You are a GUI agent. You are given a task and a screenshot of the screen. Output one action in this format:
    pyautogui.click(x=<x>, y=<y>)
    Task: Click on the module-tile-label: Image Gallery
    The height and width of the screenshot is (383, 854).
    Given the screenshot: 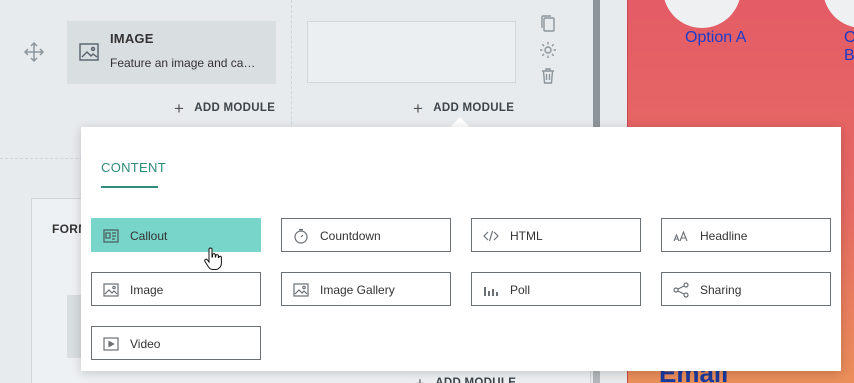 What is the action you would take?
    pyautogui.click(x=357, y=290)
    